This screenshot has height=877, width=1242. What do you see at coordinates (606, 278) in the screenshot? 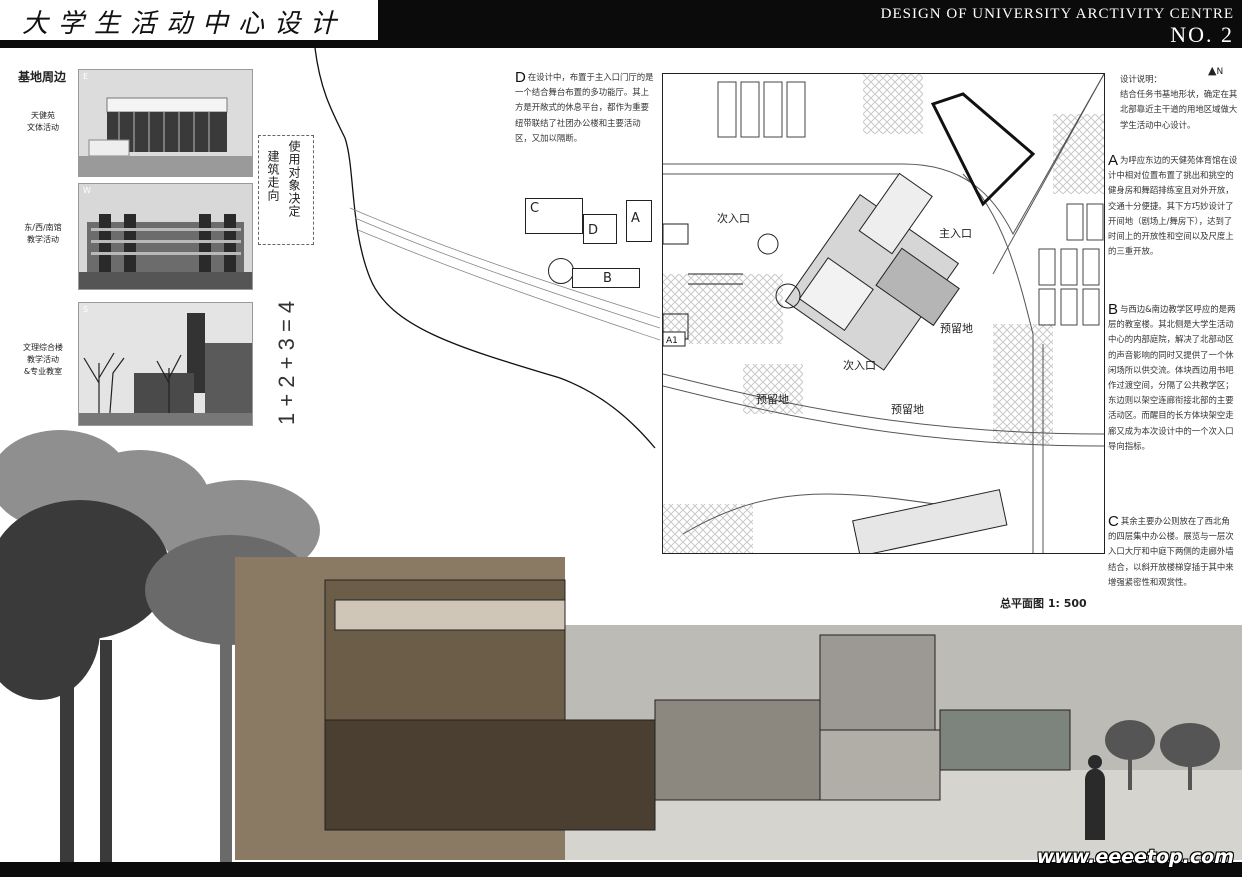
I see `diagram-block-b: B` at bounding box center [606, 278].